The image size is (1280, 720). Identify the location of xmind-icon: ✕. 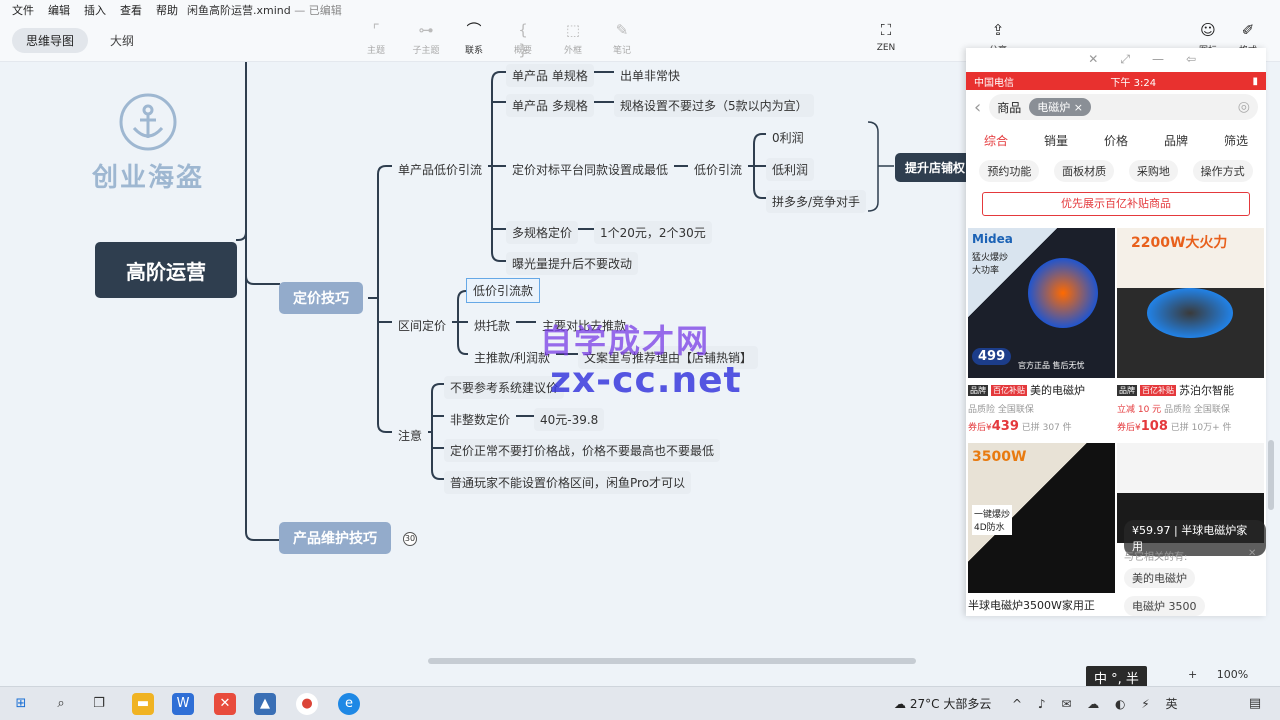
(225, 704).